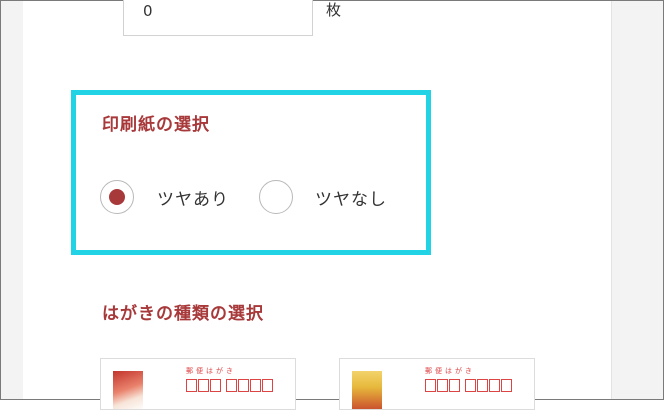  I want to click on radio-glossy-label: ツヤあり, so click(193, 197).